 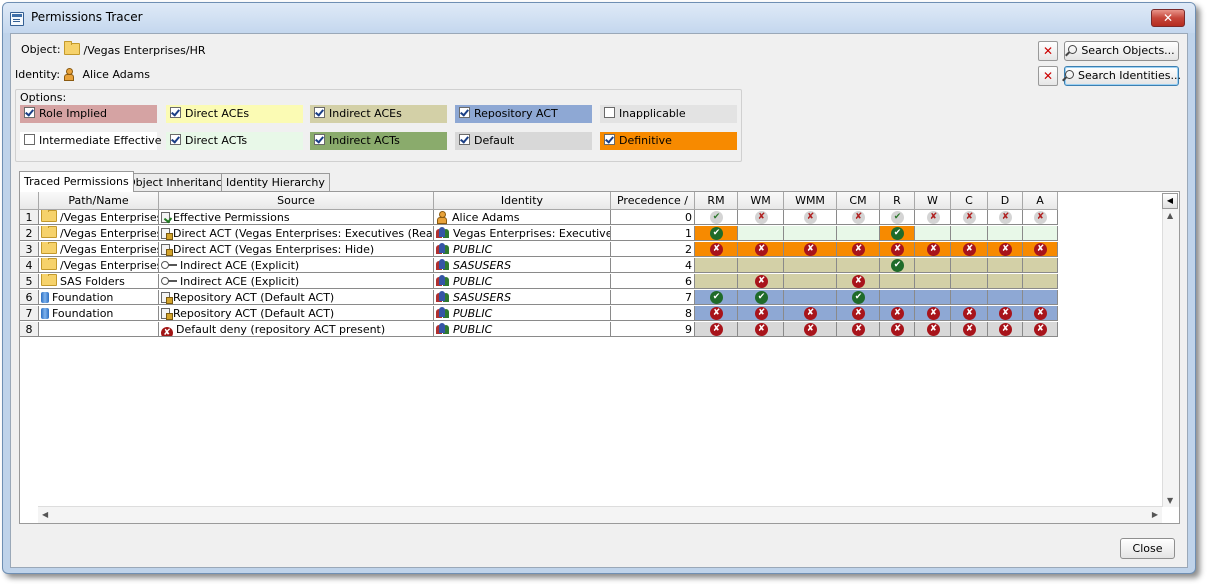 What do you see at coordinates (668, 114) in the screenshot?
I see `option-inapplicable: Inapplicable` at bounding box center [668, 114].